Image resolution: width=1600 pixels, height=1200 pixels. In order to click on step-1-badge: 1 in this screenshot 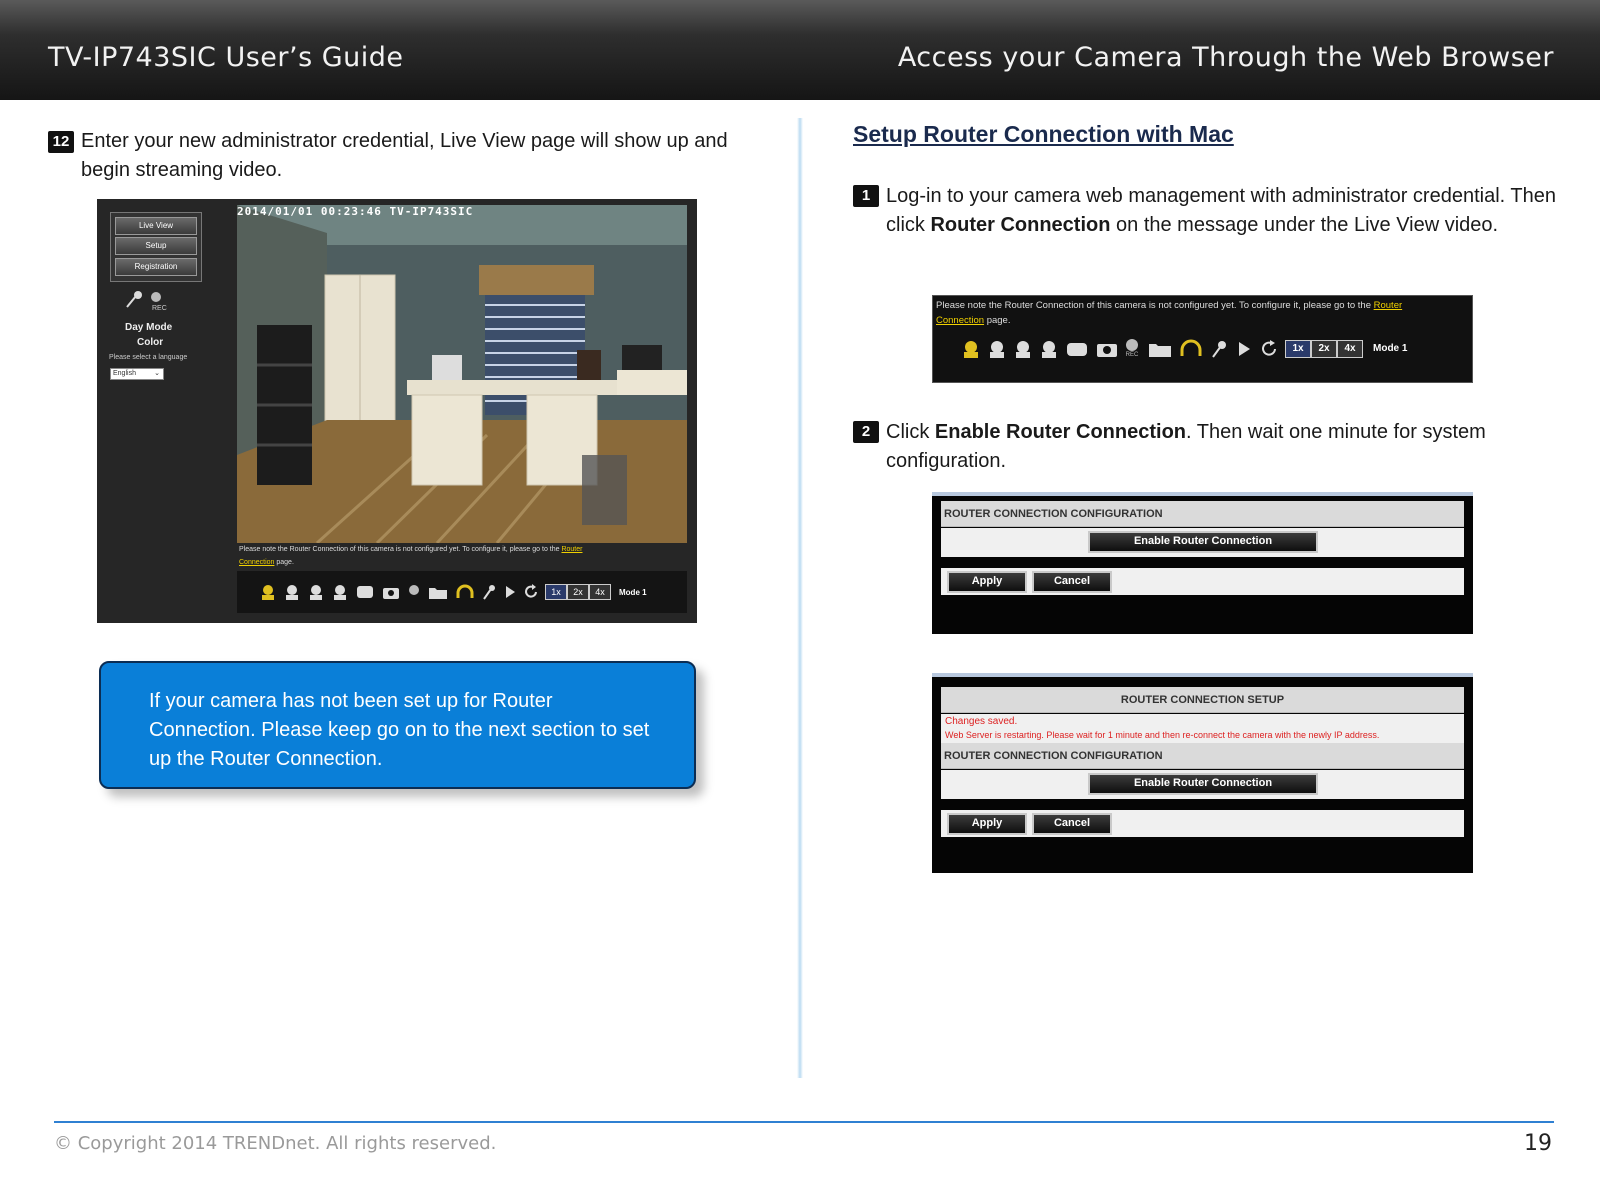, I will do `click(866, 196)`.